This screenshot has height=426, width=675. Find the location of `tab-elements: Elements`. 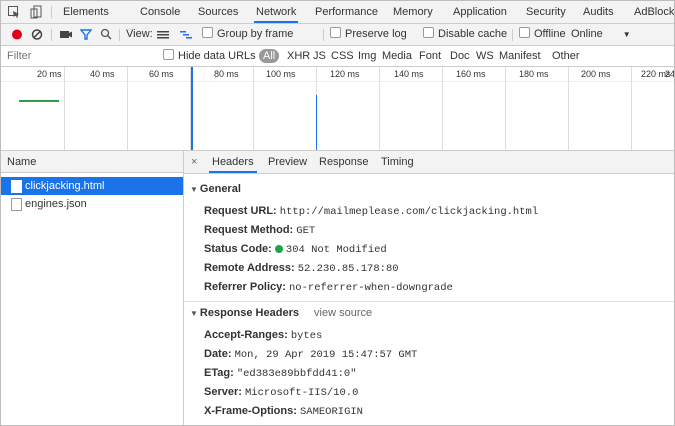

tab-elements: Elements is located at coordinates (86, 12).